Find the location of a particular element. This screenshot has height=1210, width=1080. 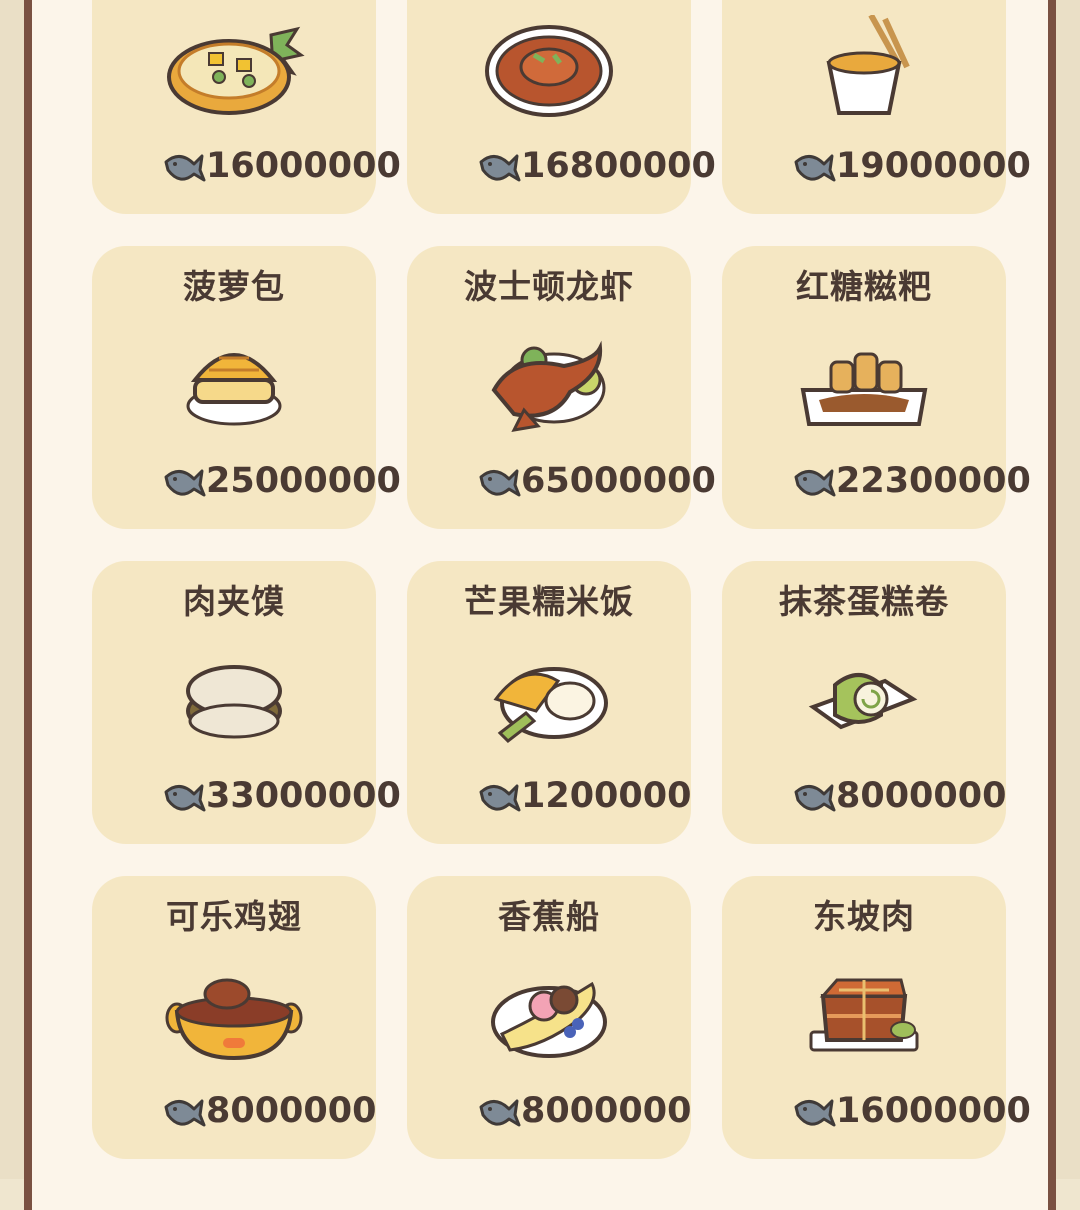

price-tag: 65000000 is located at coordinates (596, 481).